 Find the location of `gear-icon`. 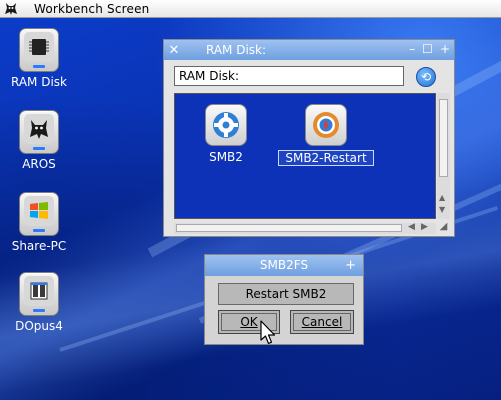

gear-icon is located at coordinates (226, 125).